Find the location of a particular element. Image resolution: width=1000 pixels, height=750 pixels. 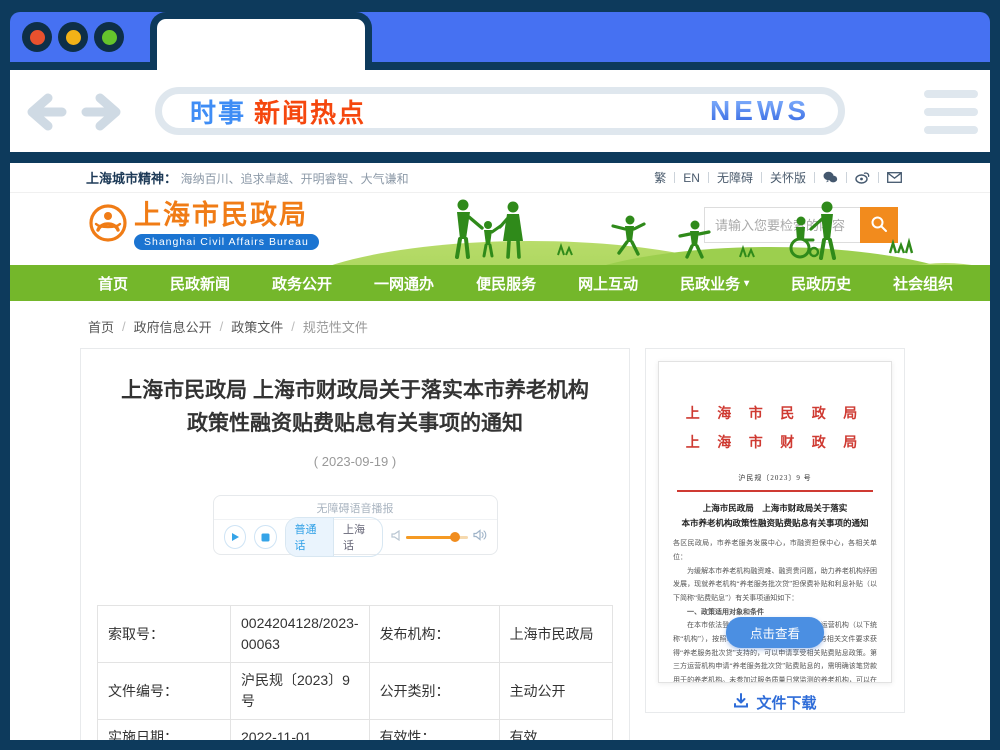

nav-item-news: 民政新闻 is located at coordinates (200, 283).